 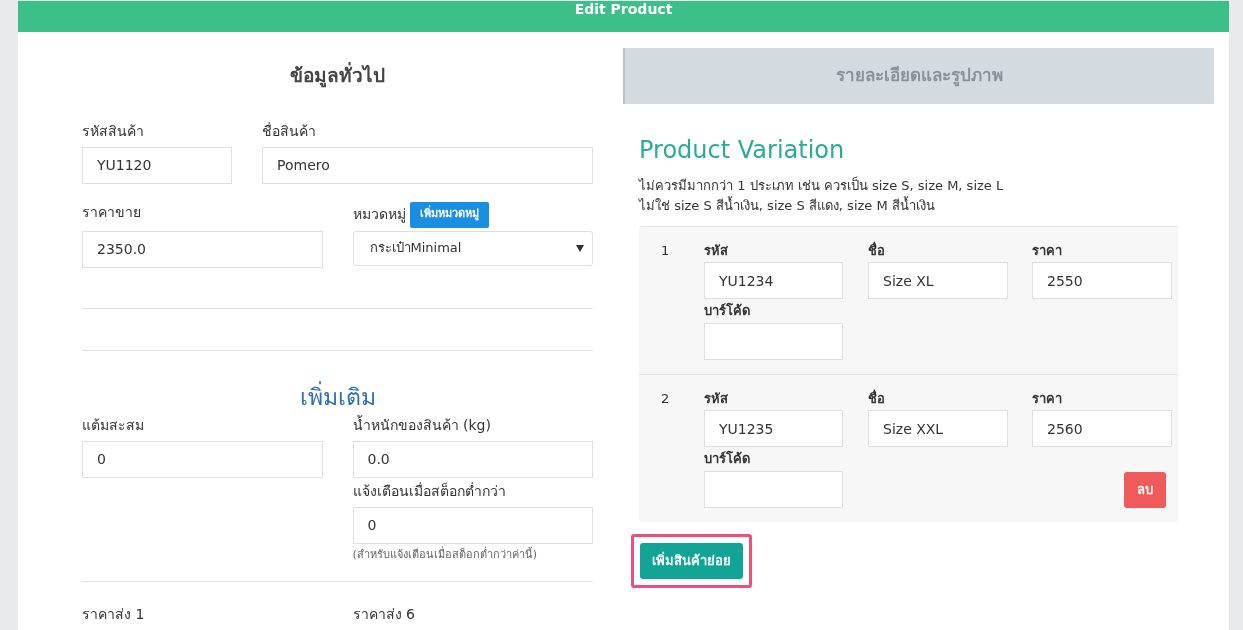 What do you see at coordinates (472, 459) in the screenshot?
I see `weight-input: 0.0` at bounding box center [472, 459].